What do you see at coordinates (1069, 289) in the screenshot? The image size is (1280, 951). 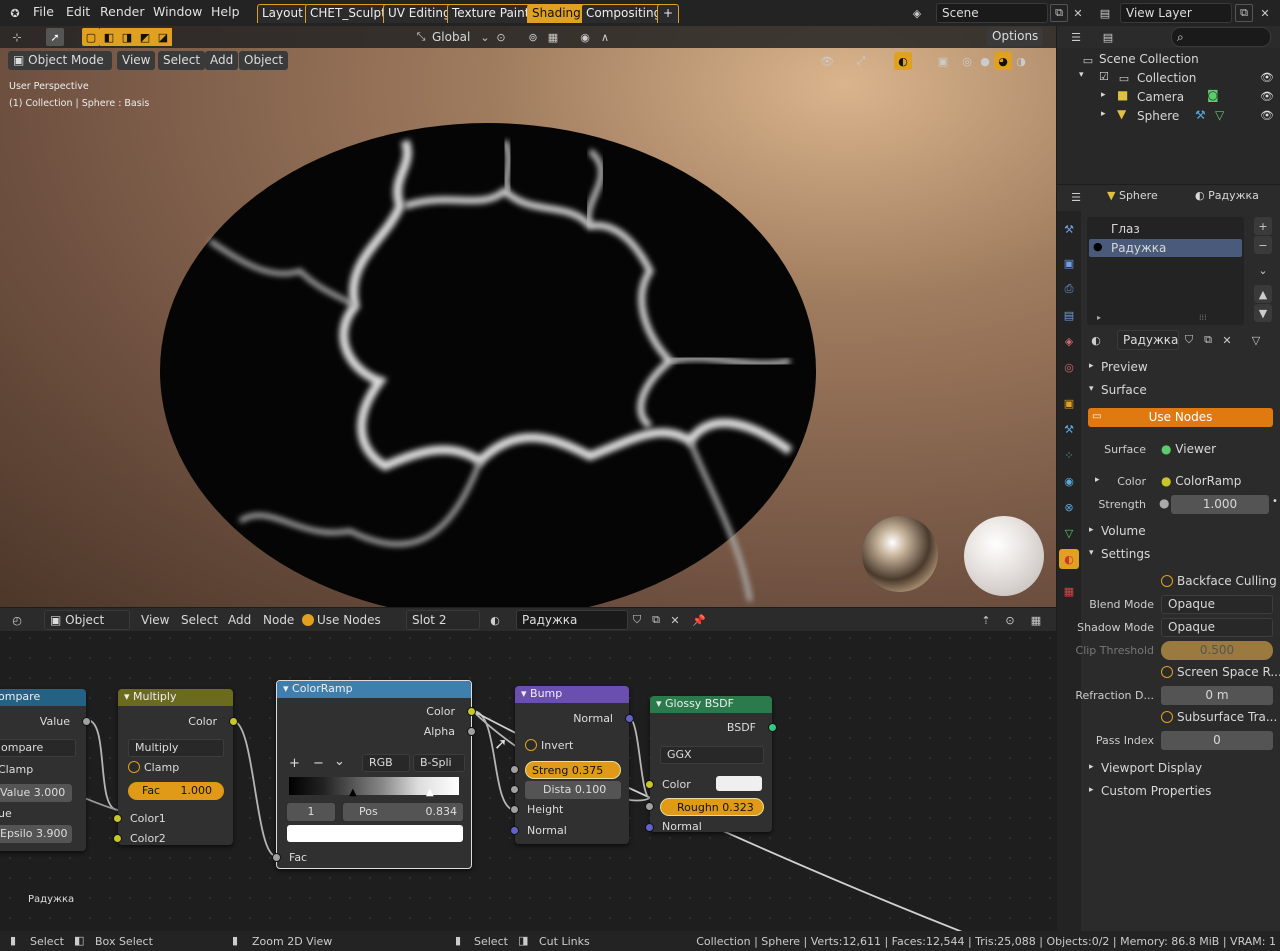 I see `output-tab-icon: ⎙` at bounding box center [1069, 289].